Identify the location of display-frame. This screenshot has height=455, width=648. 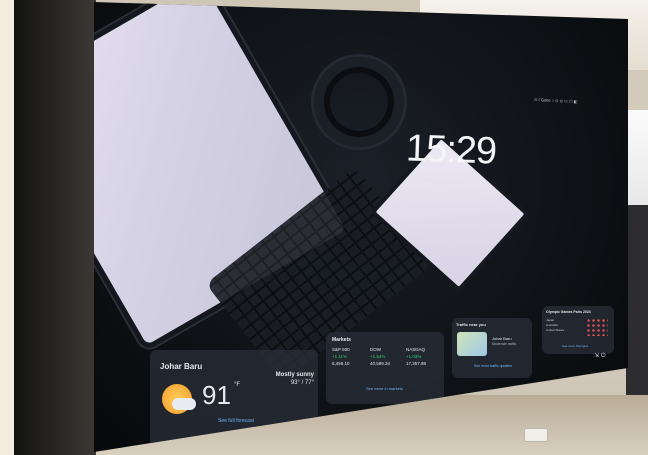
(55, 227).